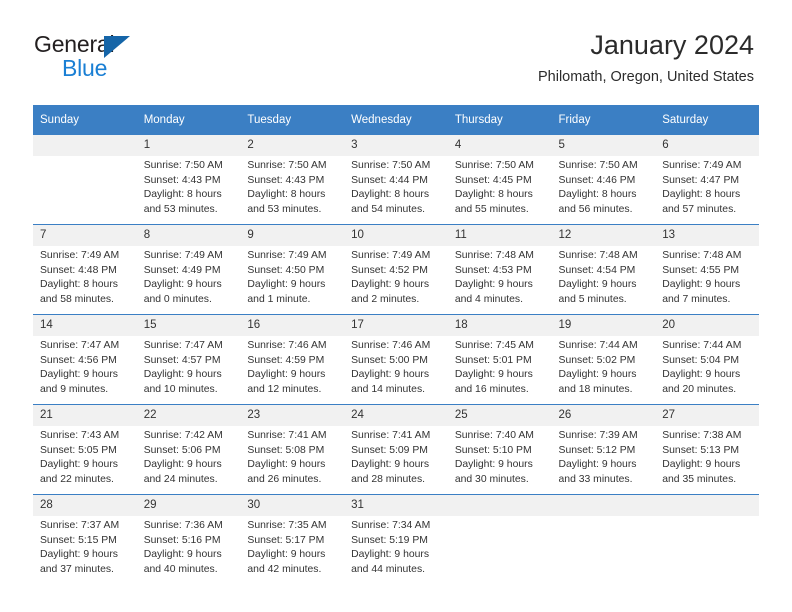 Image resolution: width=792 pixels, height=612 pixels. I want to click on weekday-header-wednesday: Wednesday, so click(396, 120).